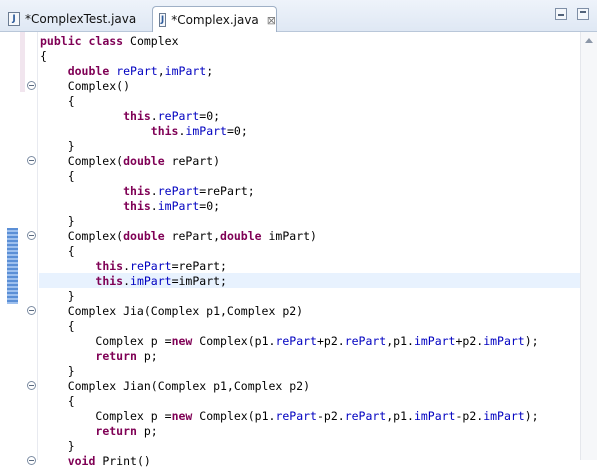 The height and width of the screenshot is (469, 597). Describe the element at coordinates (12, 266) in the screenshot. I see `change-marker` at that location.